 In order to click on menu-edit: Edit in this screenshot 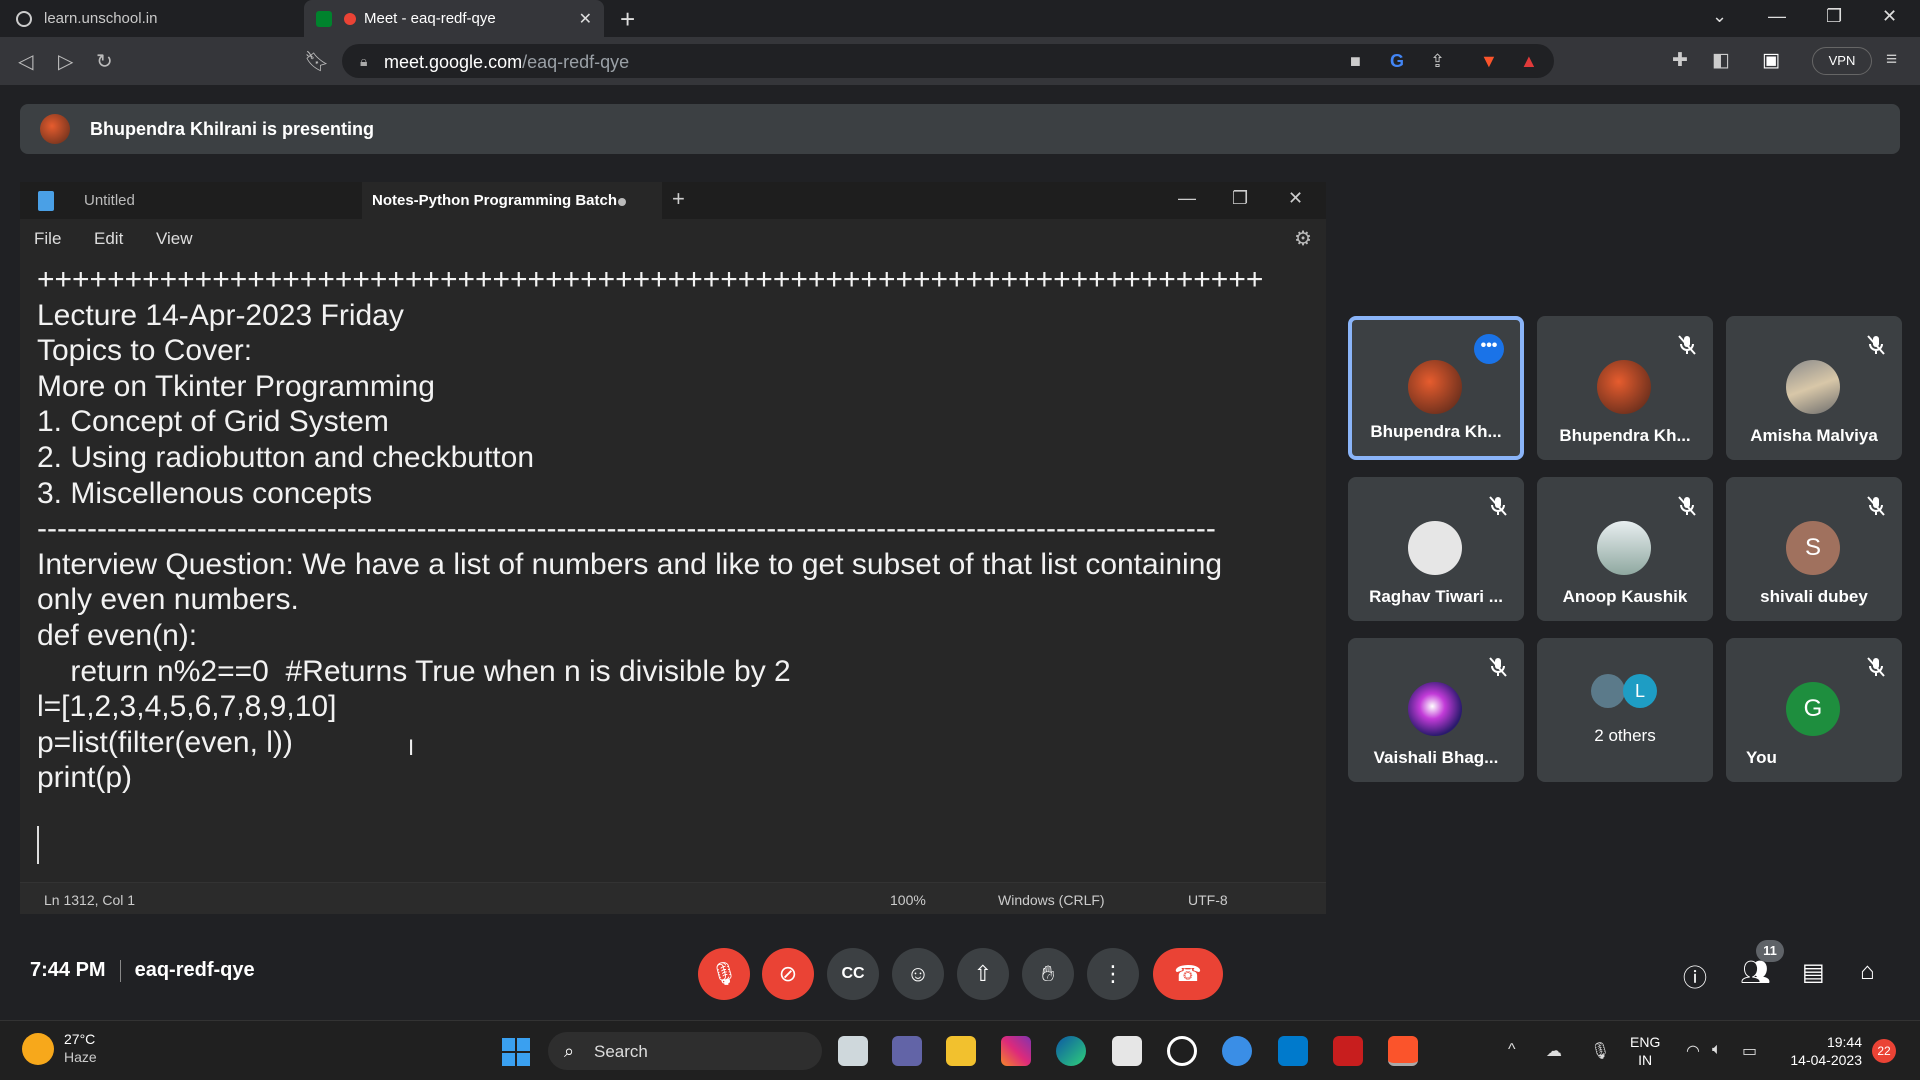, I will do `click(108, 239)`.